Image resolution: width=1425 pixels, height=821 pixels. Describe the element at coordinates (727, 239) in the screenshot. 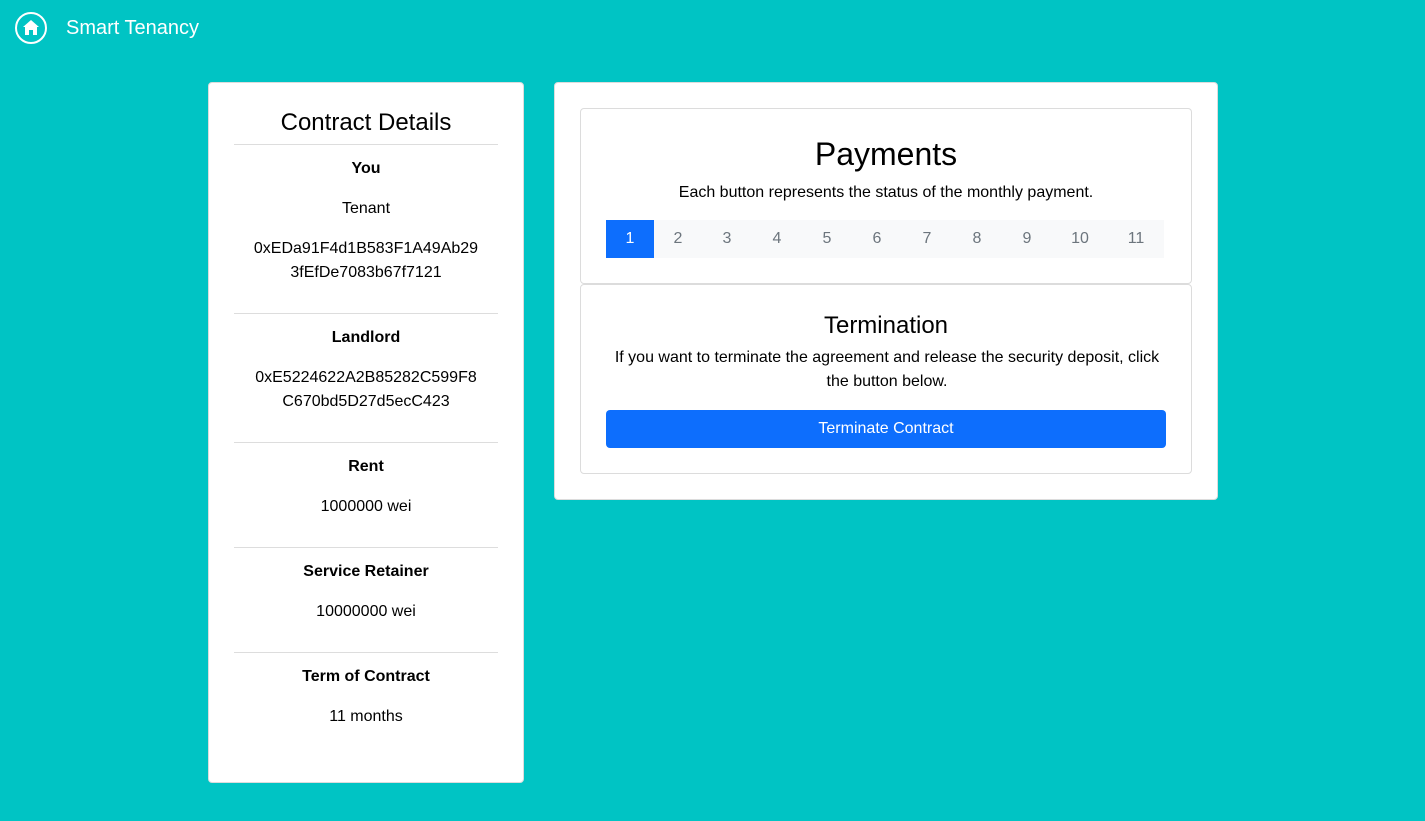

I see `payment-month-button-3: 3` at that location.